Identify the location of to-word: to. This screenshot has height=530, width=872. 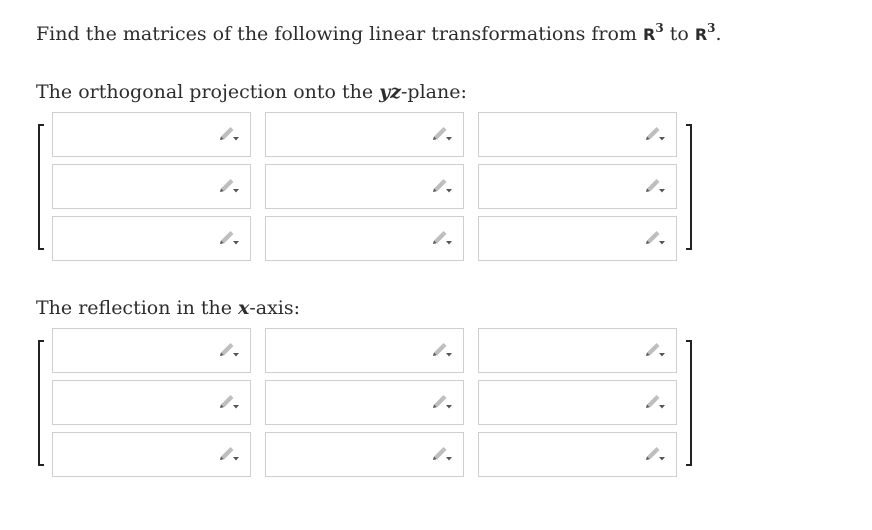
(679, 34).